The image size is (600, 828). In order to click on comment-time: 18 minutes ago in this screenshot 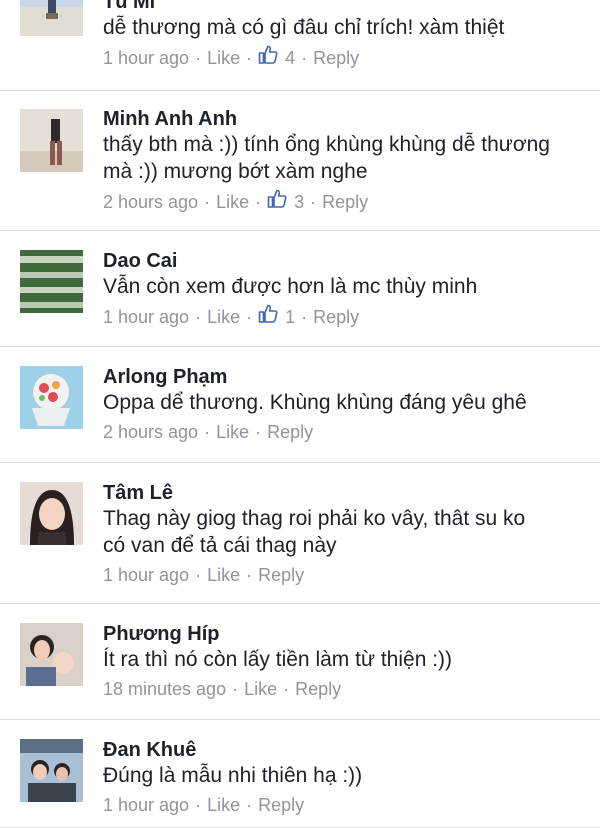, I will do `click(164, 689)`.